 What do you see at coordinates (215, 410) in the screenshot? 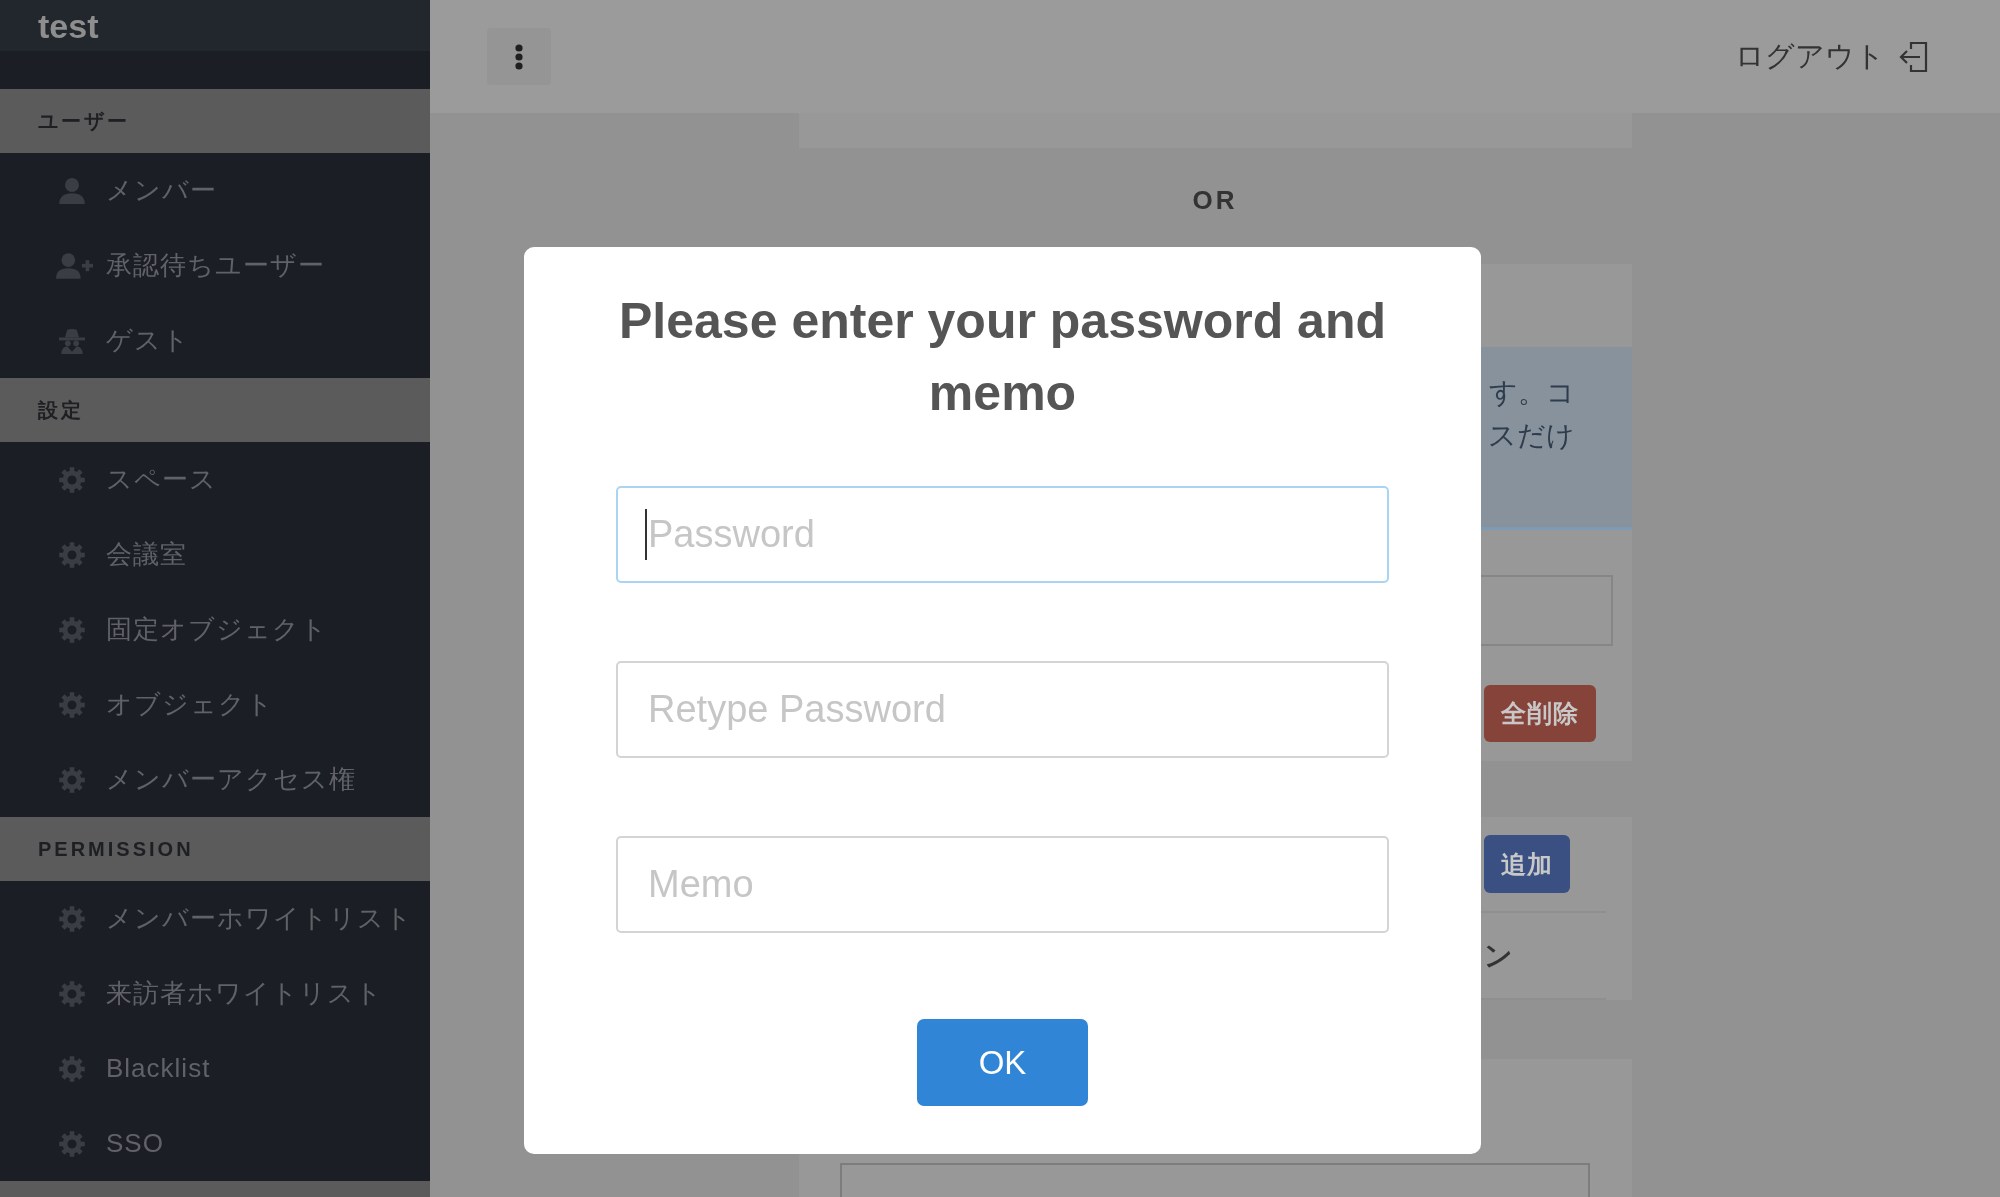
I see `sidebar-section-heading: 設定` at bounding box center [215, 410].